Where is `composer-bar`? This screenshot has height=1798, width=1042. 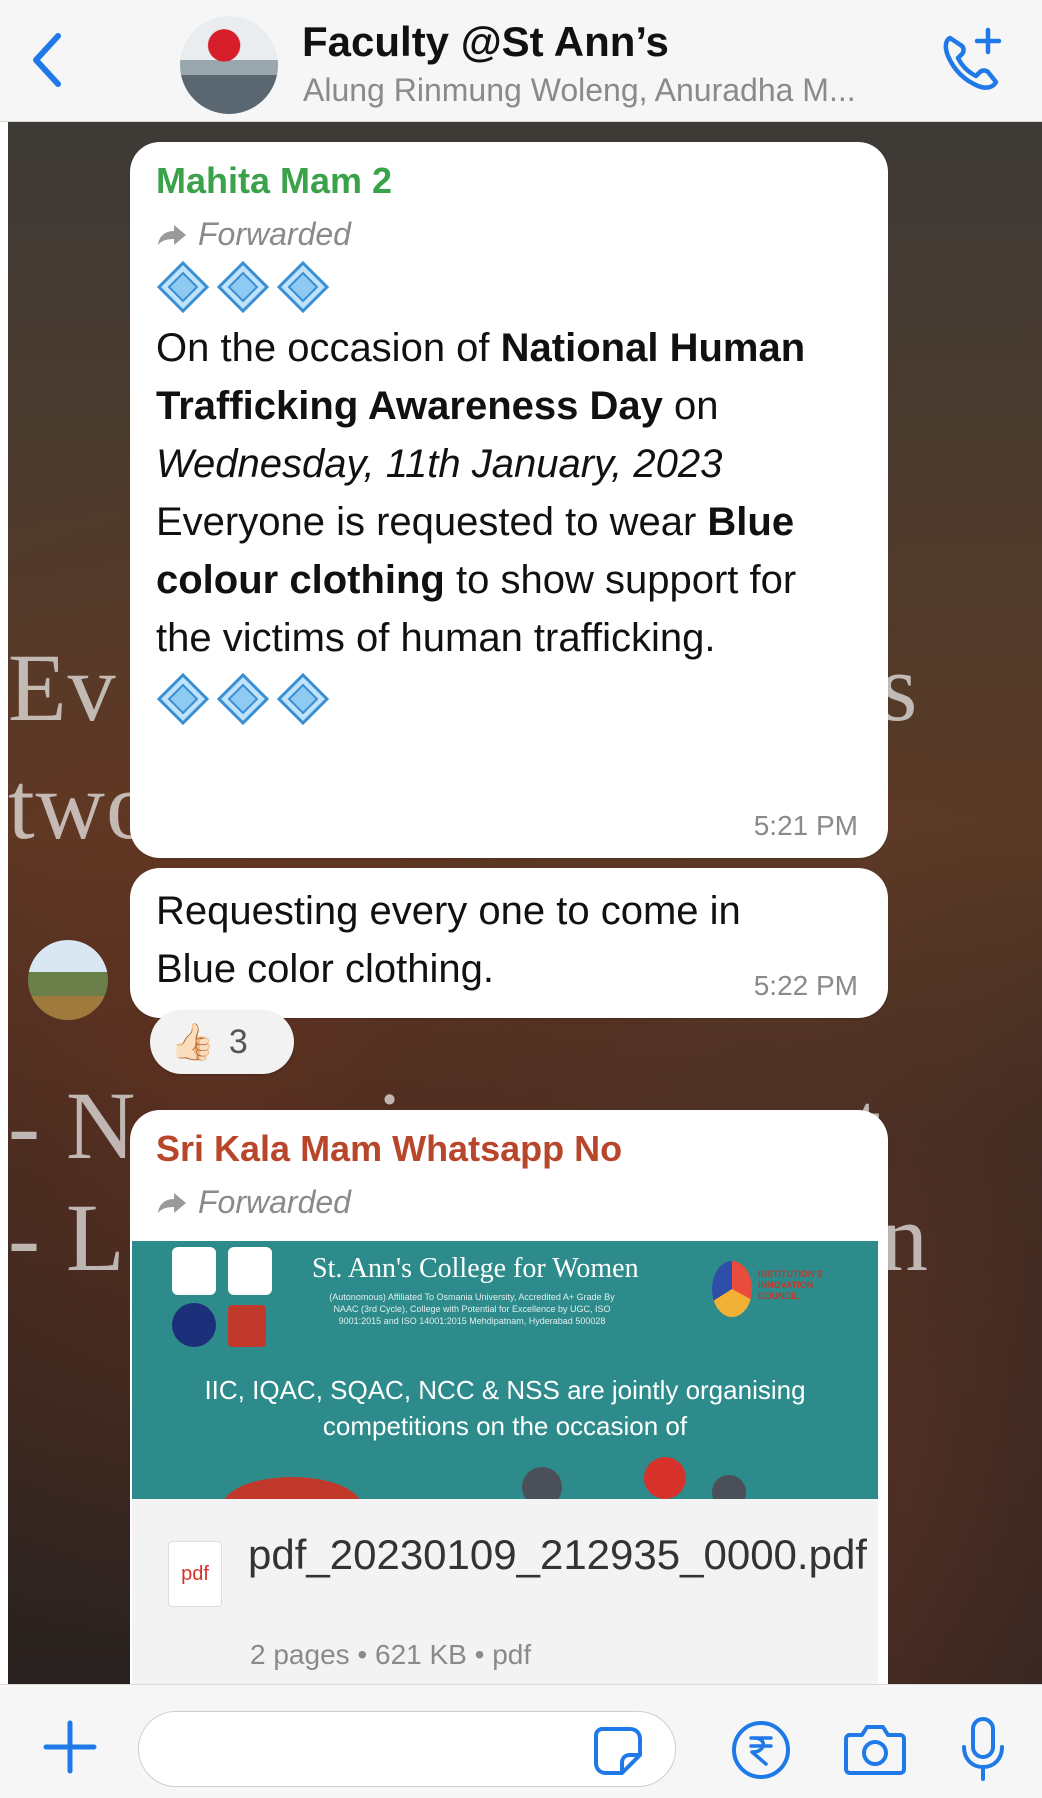 composer-bar is located at coordinates (521, 1741).